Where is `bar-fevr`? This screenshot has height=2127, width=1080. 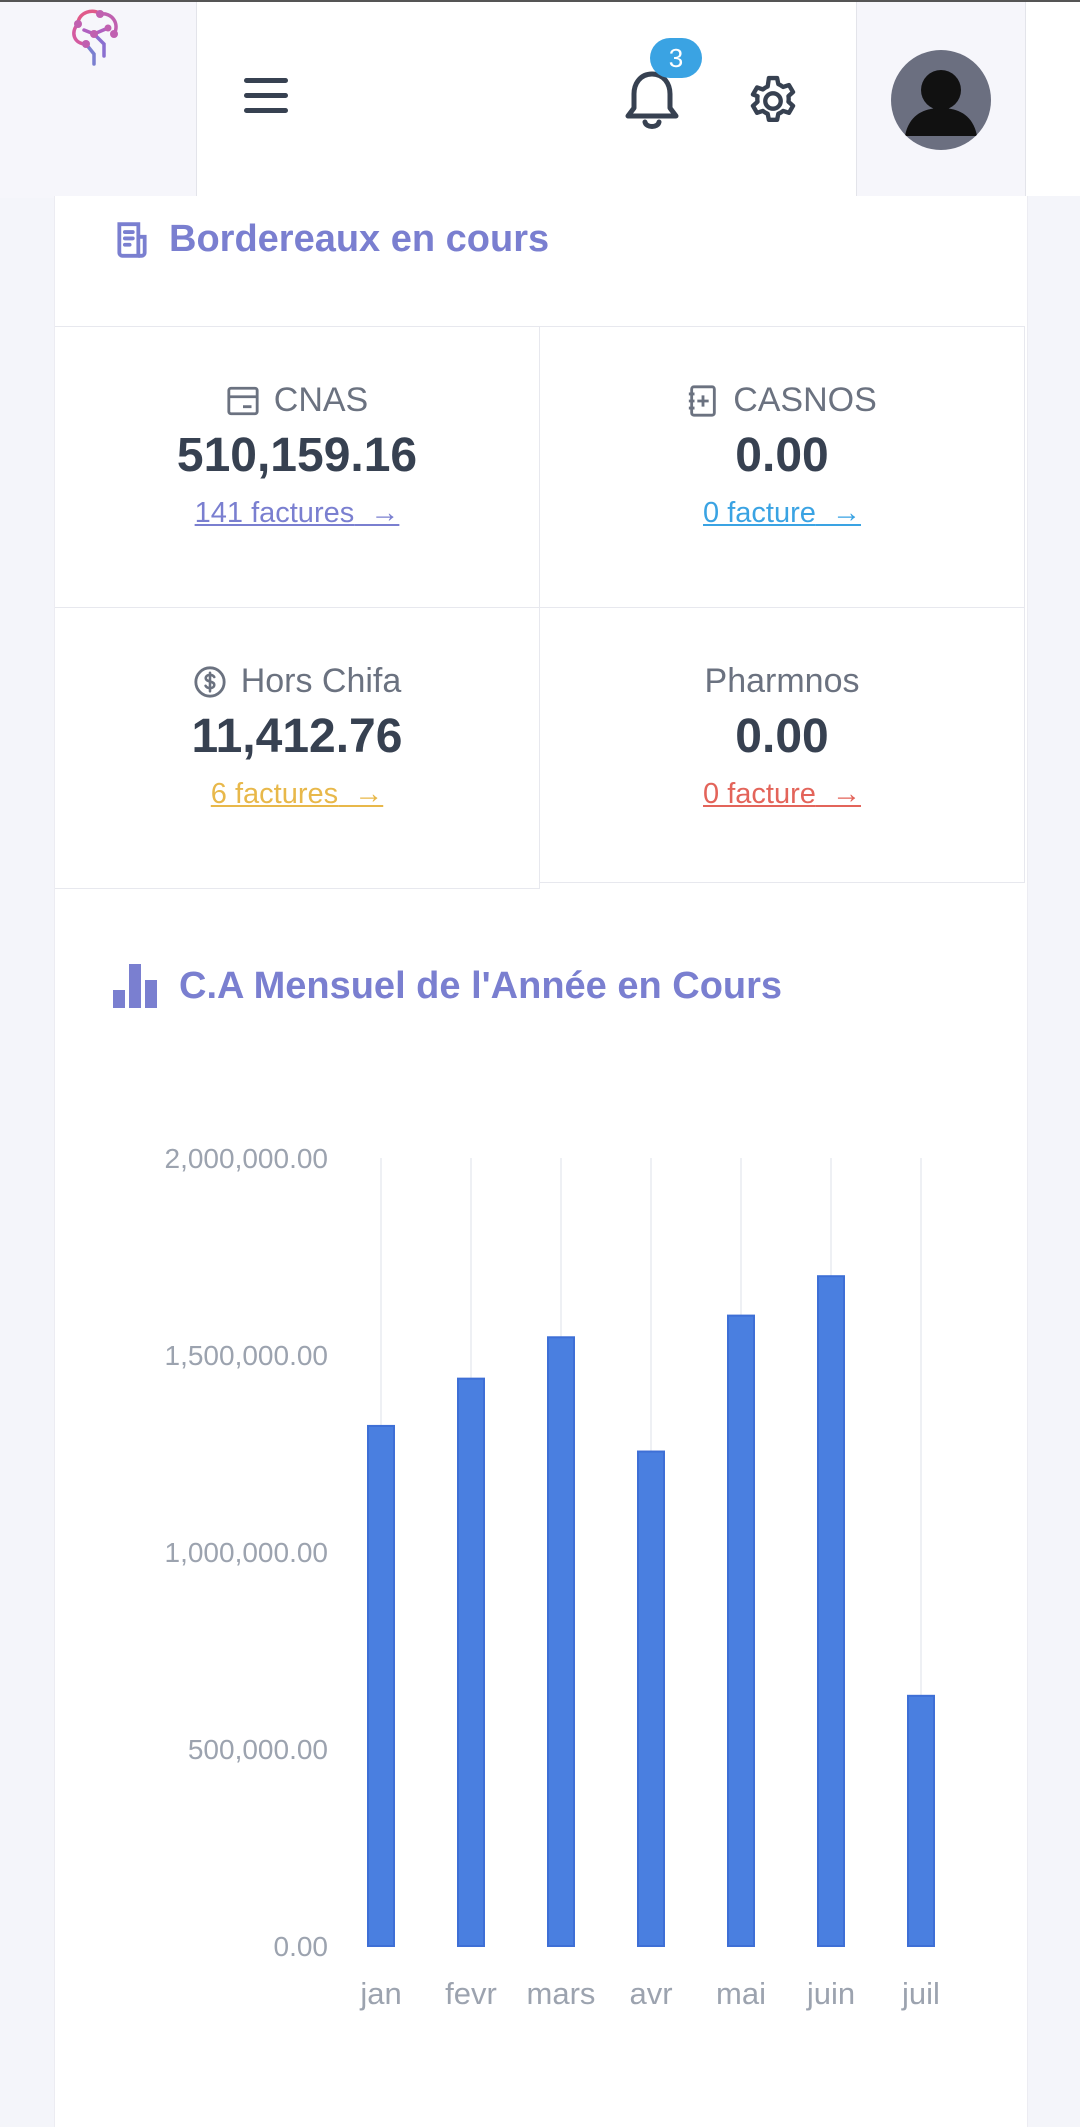
bar-fevr is located at coordinates (471, 1662).